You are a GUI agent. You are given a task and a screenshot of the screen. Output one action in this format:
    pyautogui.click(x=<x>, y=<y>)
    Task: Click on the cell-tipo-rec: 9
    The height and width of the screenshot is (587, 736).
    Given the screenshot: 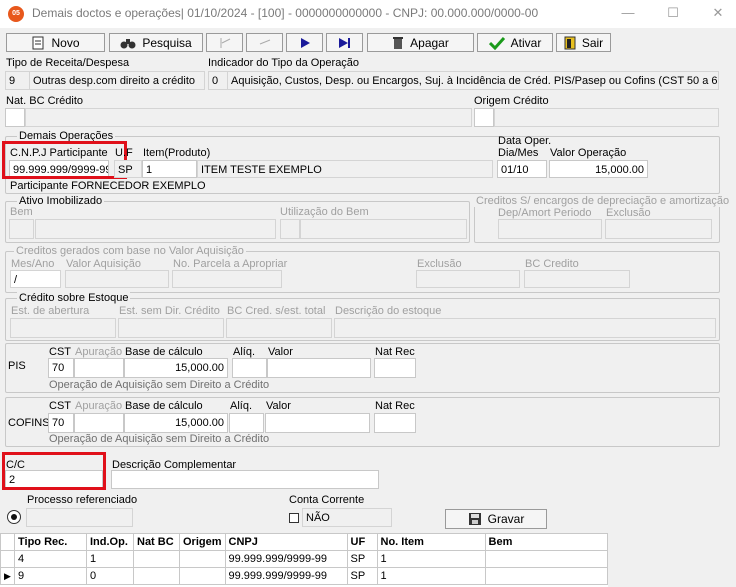 What is the action you would take?
    pyautogui.click(x=50, y=576)
    